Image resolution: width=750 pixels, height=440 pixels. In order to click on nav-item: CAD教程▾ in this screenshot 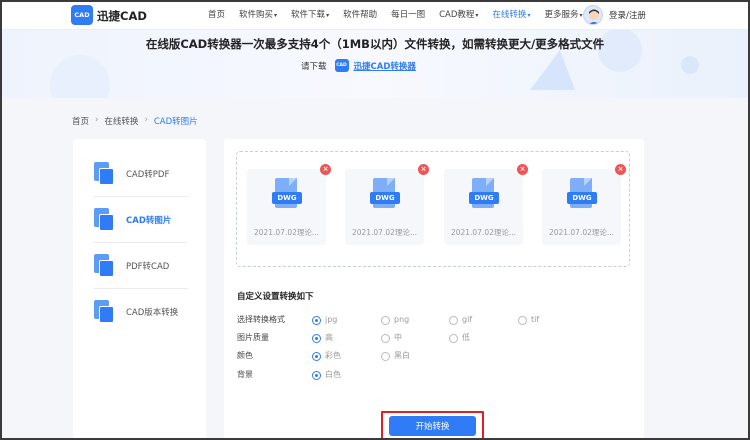, I will do `click(458, 15)`.